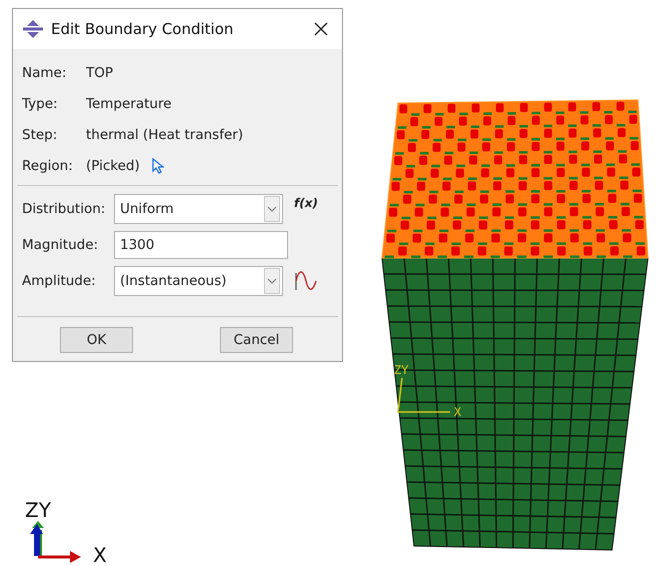 This screenshot has width=656, height=566. What do you see at coordinates (423, 395) in the screenshot?
I see `axis-drawing` at bounding box center [423, 395].